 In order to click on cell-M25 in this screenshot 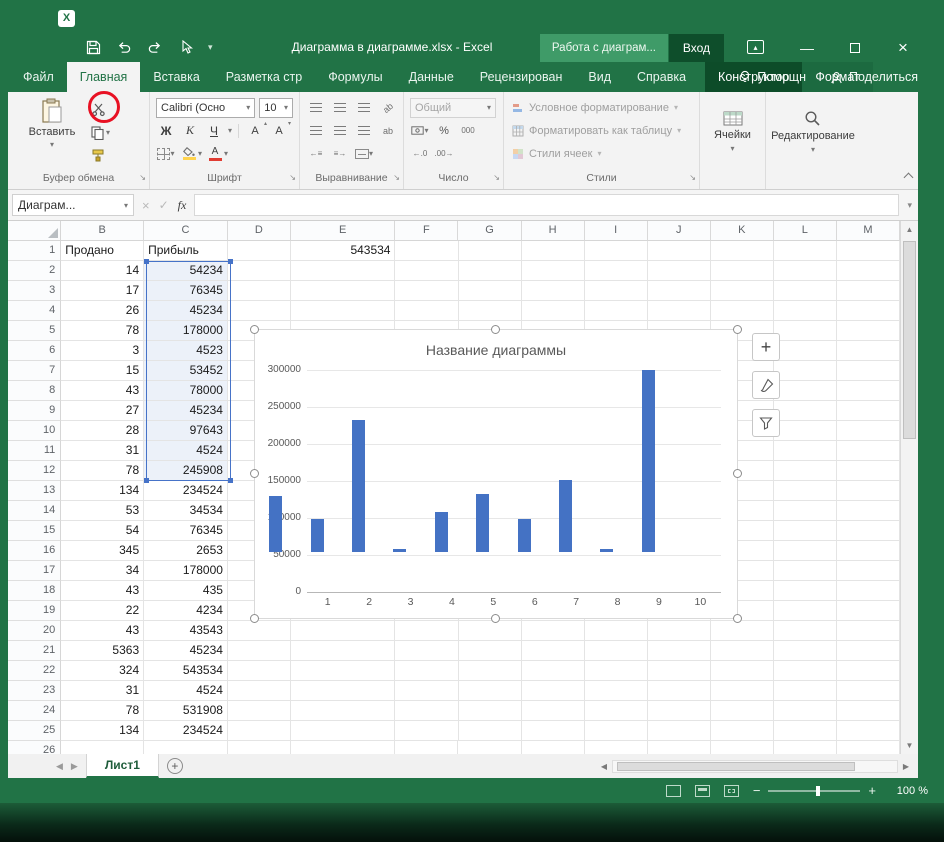, I will do `click(868, 731)`.